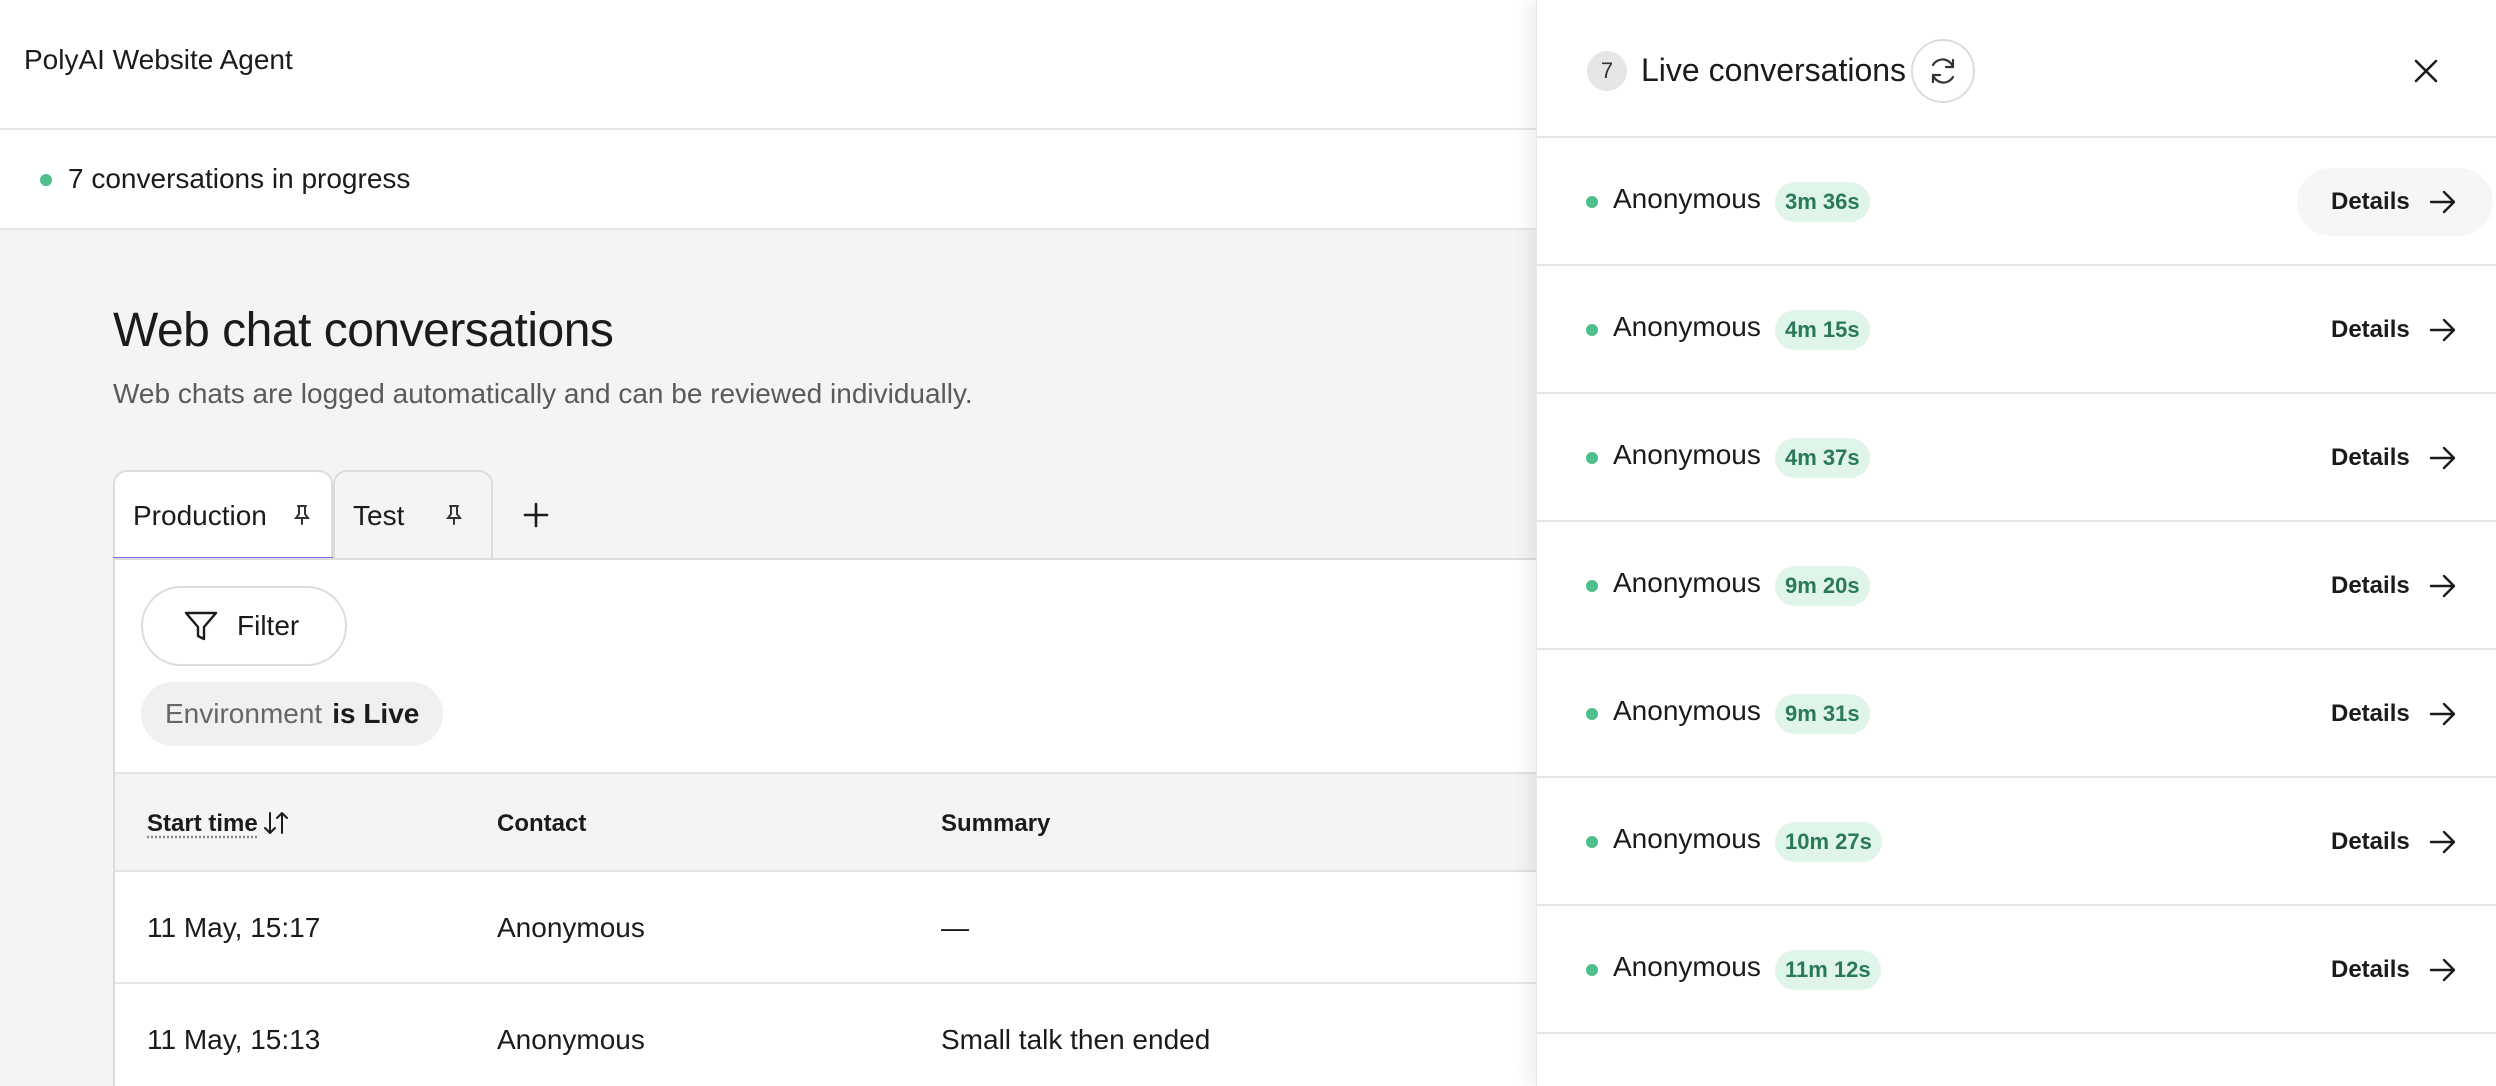  Describe the element at coordinates (1607, 71) in the screenshot. I see `live-count-badge: 7` at that location.